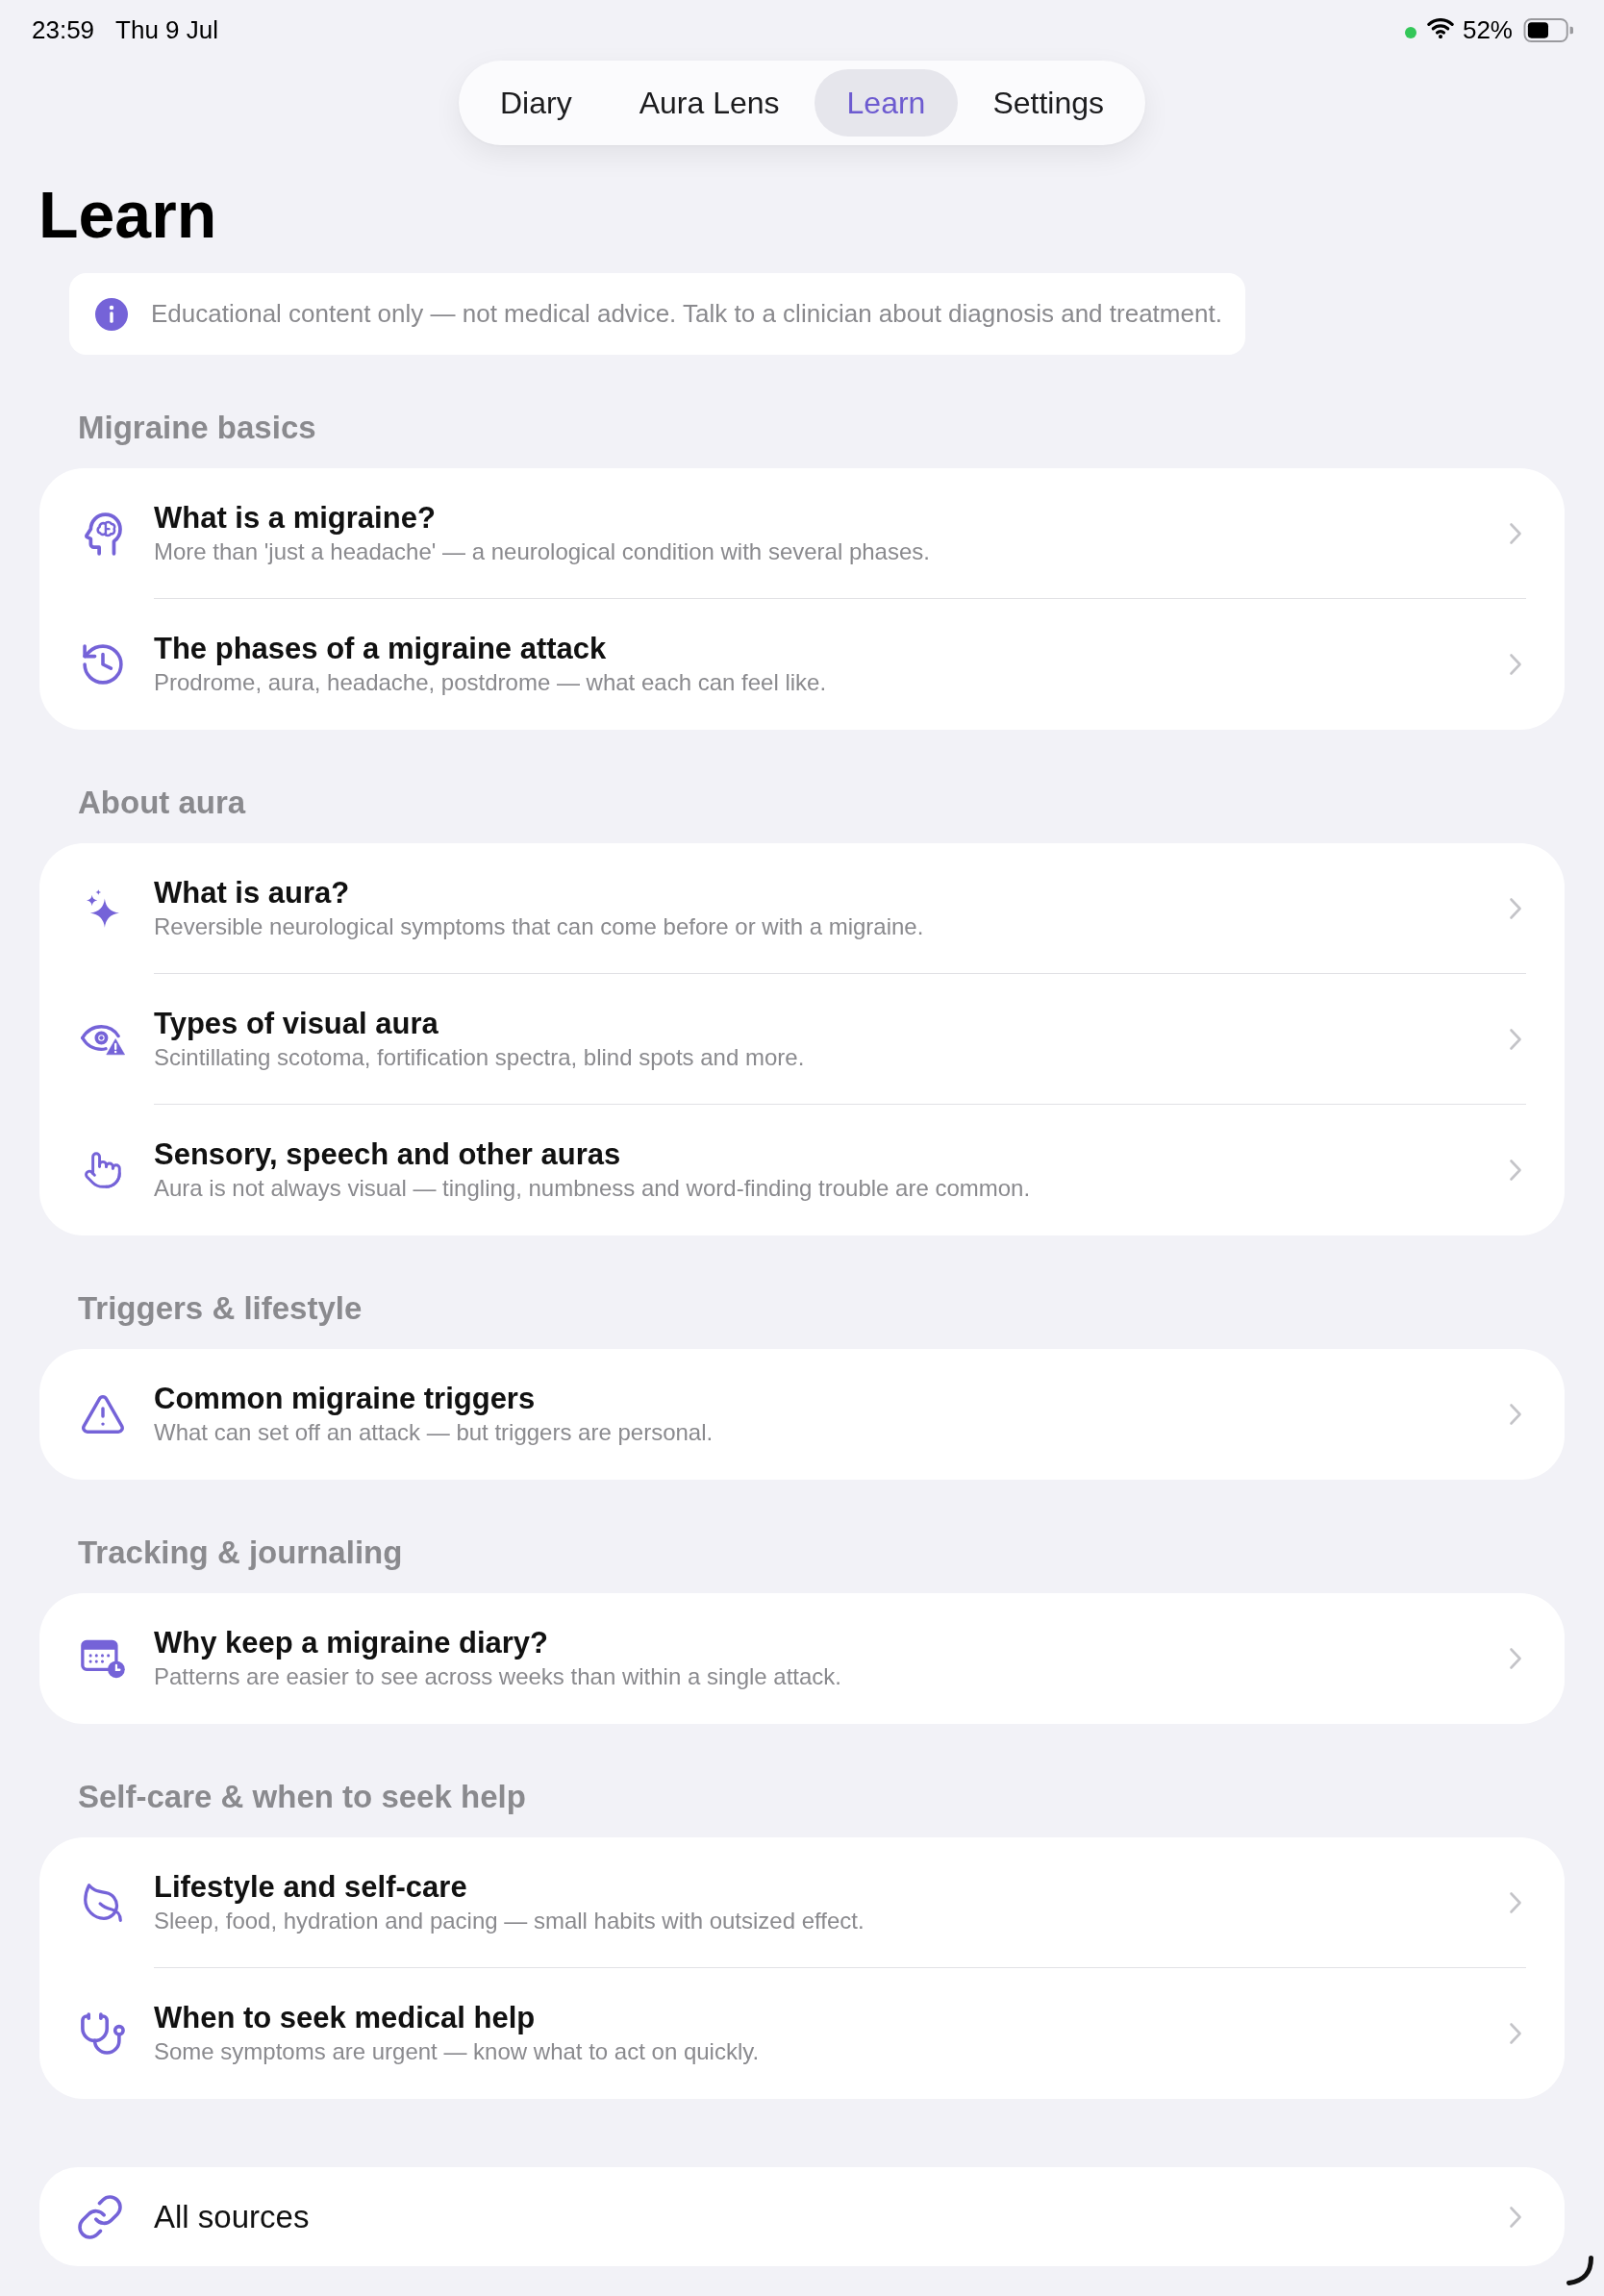  I want to click on page-title: Learn, so click(127, 215).